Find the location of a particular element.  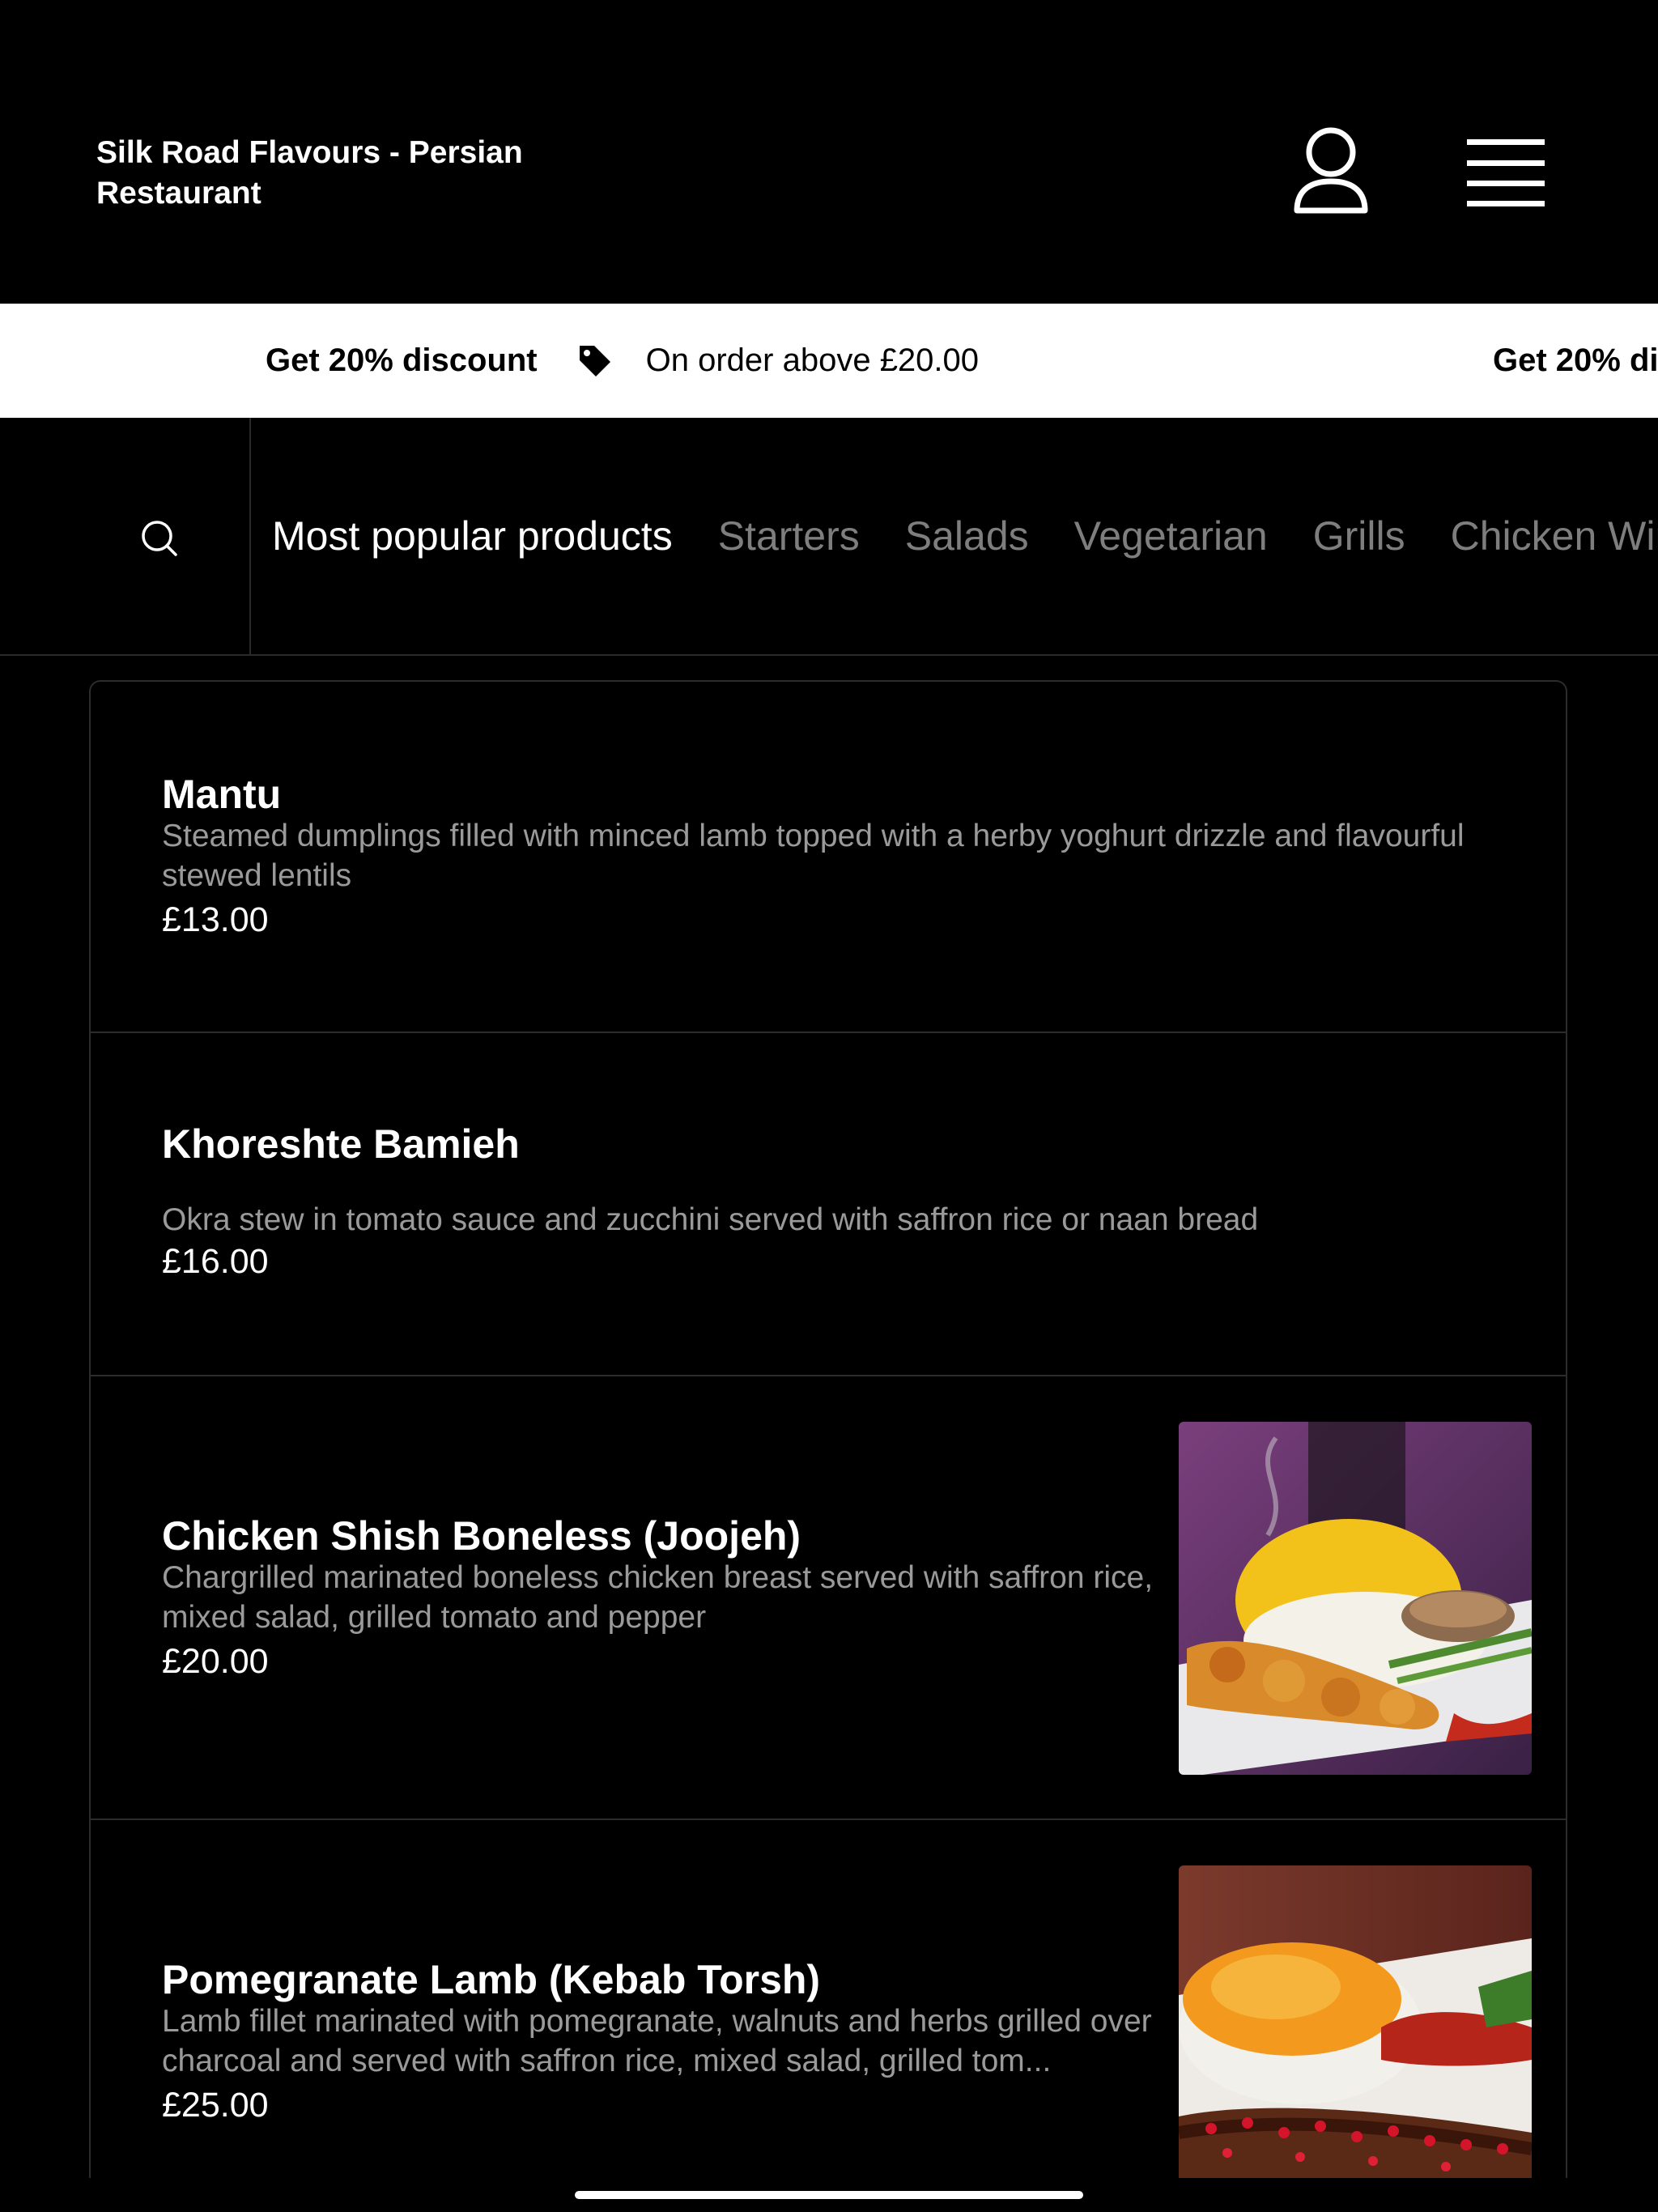

product-price: £20.00 is located at coordinates (215, 1662).